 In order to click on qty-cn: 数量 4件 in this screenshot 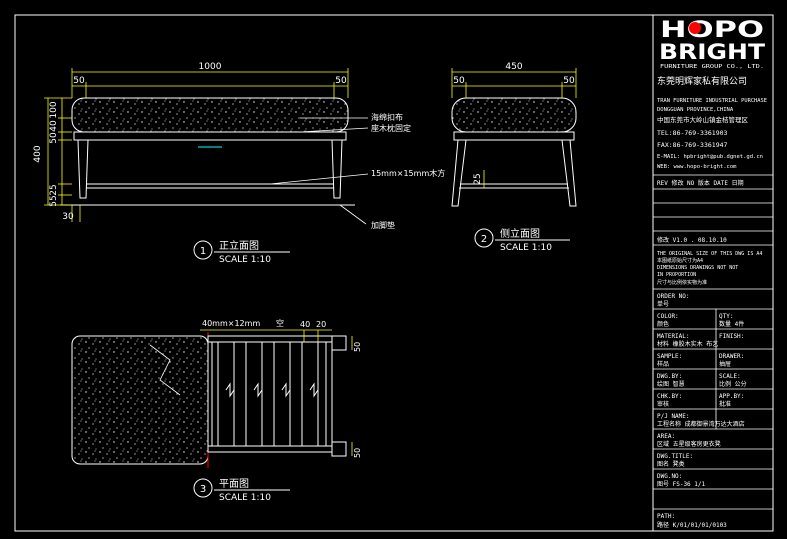, I will do `click(731, 324)`.